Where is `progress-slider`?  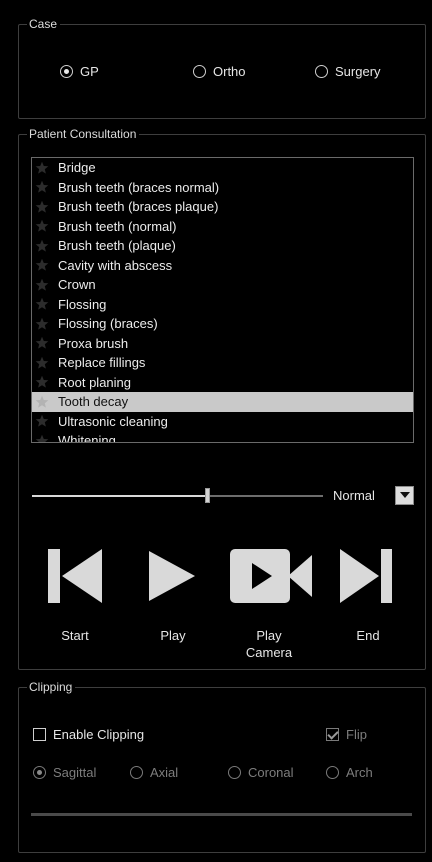 progress-slider is located at coordinates (177, 495).